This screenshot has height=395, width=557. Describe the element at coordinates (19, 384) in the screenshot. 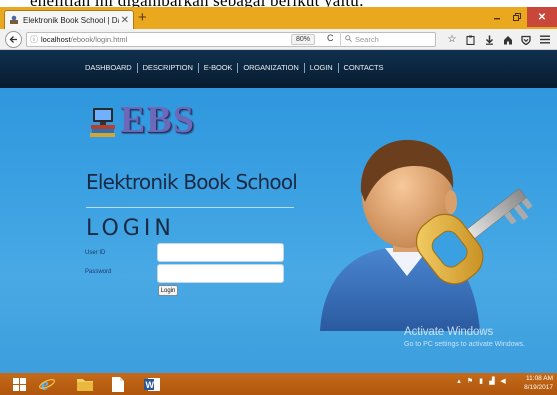

I see `windows-start-icon` at that location.